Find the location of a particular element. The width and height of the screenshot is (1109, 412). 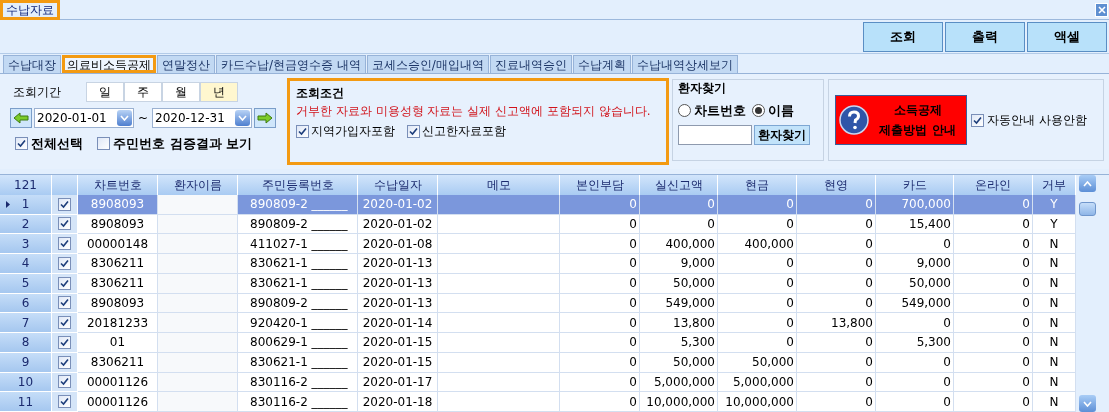

table-row: 4 8306211 830621-1 ______ 2020-01-13 0 9,000 0 0 9,000 0 N is located at coordinates (538, 264).